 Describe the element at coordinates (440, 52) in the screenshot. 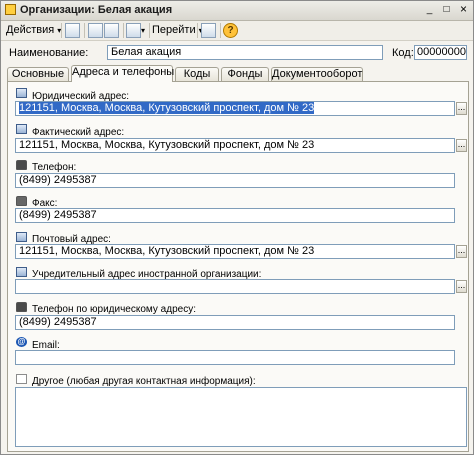

I see `code-field: 000000001` at that location.